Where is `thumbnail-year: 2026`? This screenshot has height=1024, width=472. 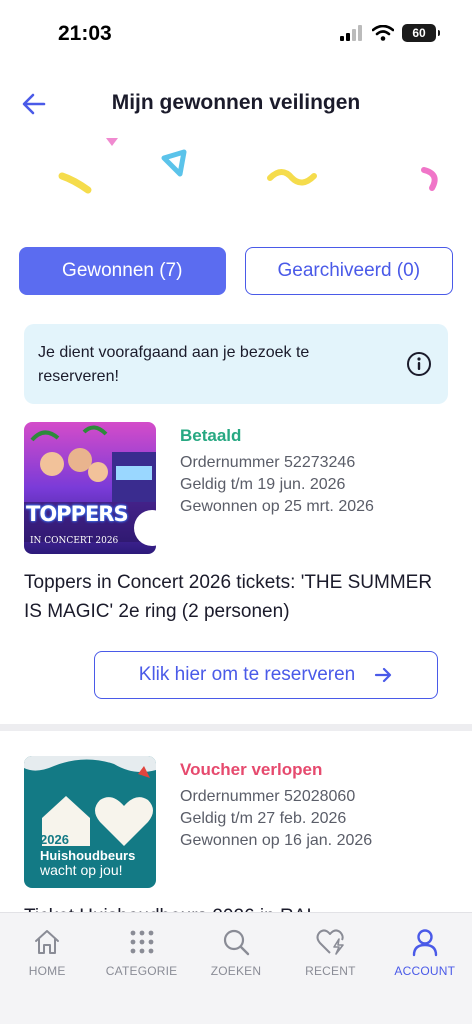
thumbnail-year: 2026 is located at coordinates (54, 839).